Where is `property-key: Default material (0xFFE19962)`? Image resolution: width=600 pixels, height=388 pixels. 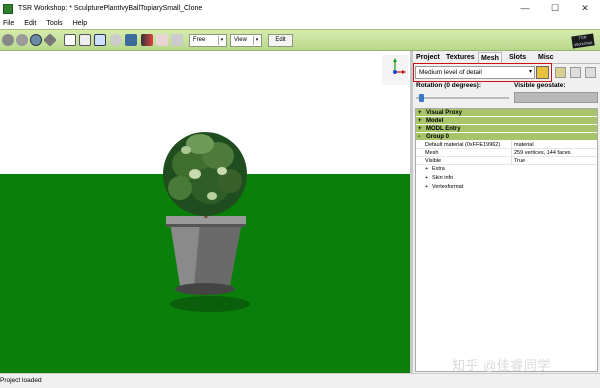 property-key: Default material (0xFFE19962) is located at coordinates (463, 145).